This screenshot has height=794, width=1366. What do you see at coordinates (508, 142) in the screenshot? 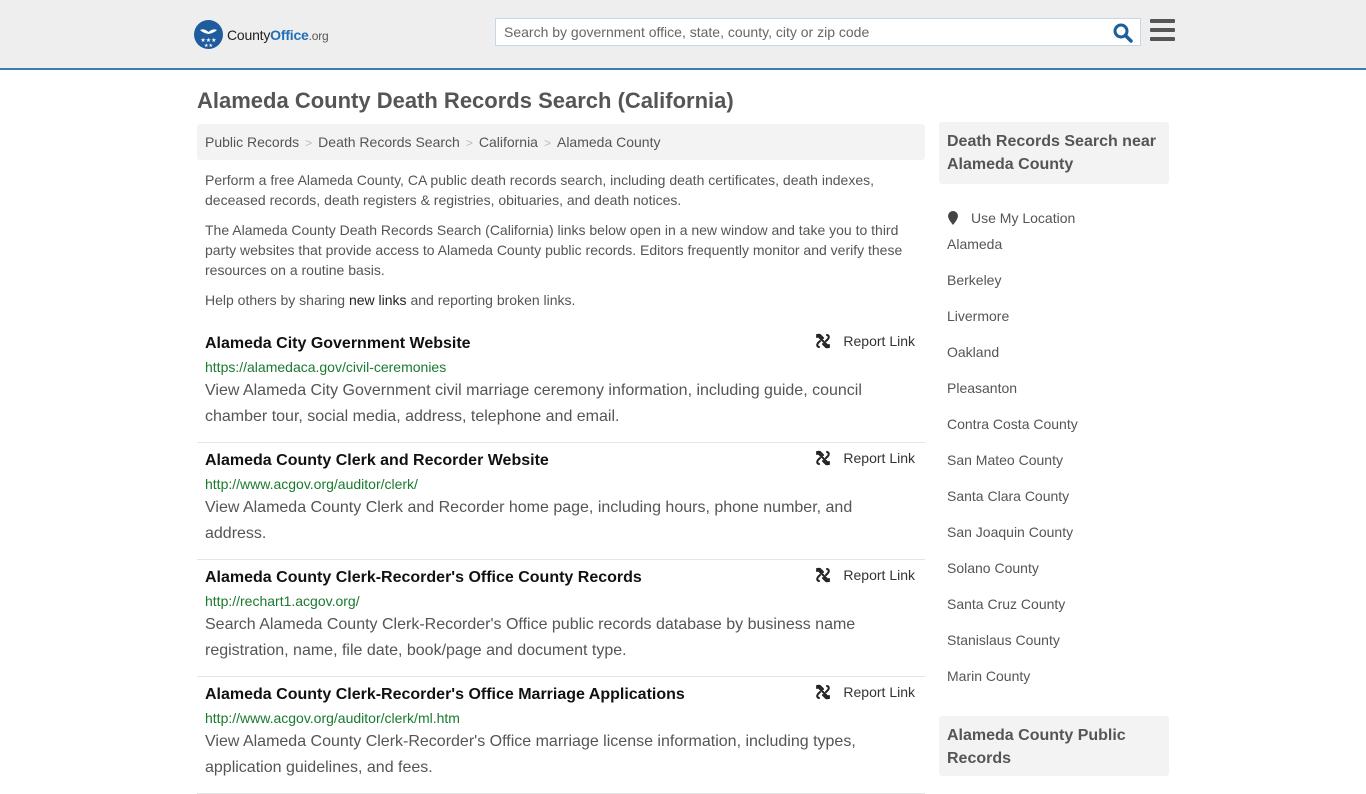
I see `breadcrumb-california: California` at bounding box center [508, 142].